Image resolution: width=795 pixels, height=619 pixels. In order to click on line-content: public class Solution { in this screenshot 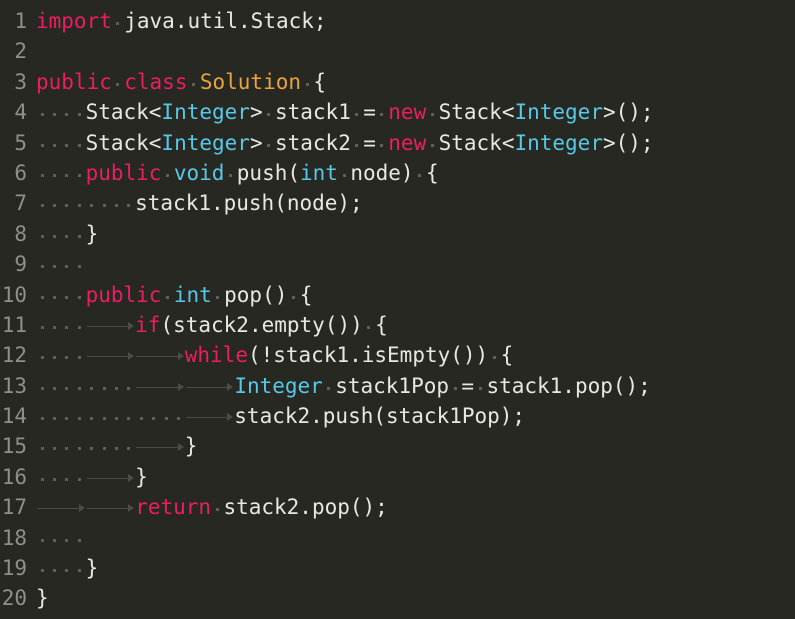, I will do `click(411, 82)`.